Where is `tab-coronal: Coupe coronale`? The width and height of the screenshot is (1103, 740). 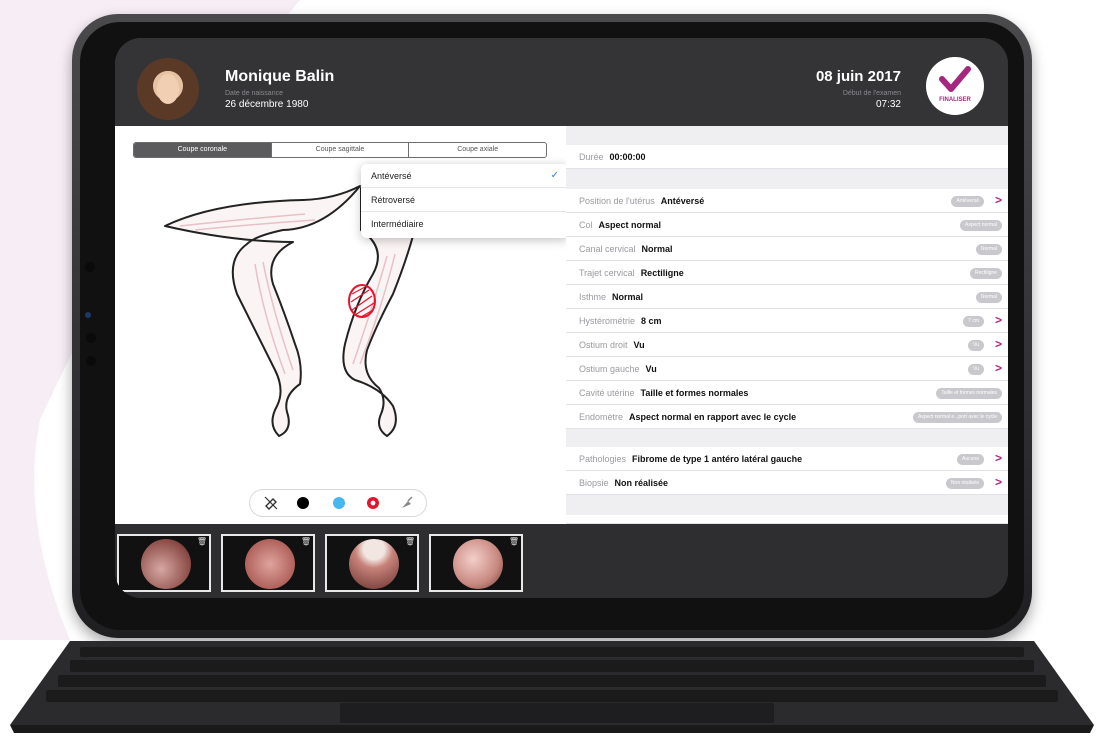
tab-coronal: Coupe coronale is located at coordinates (202, 150).